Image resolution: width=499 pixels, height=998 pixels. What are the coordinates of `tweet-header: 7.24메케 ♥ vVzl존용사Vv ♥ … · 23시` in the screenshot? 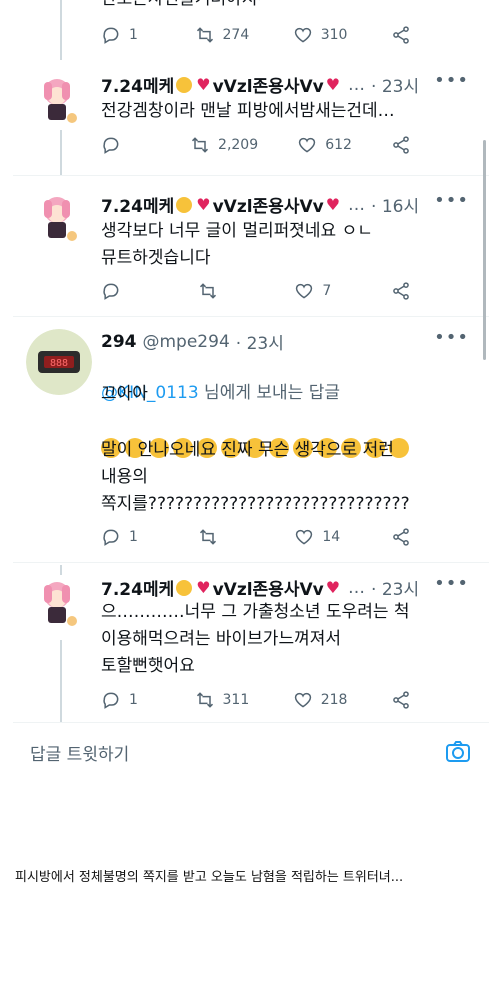 It's located at (260, 588).